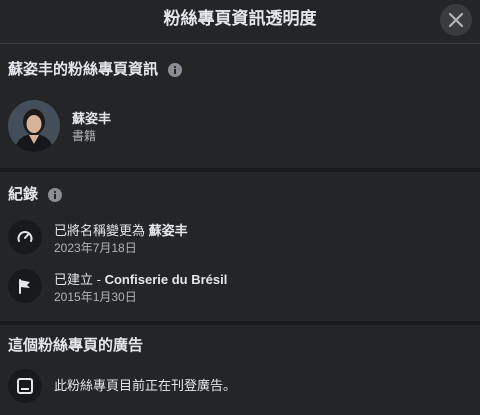 The height and width of the screenshot is (415, 480). What do you see at coordinates (95, 248) in the screenshot?
I see `history-item-date: 2023年7月18日` at bounding box center [95, 248].